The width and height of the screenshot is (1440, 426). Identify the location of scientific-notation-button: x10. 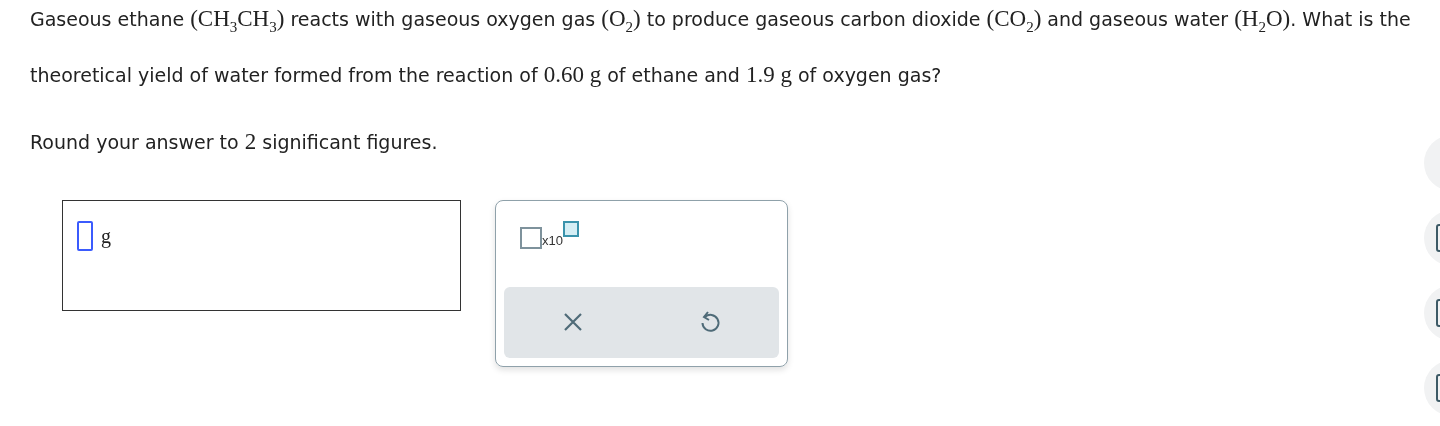
(549, 234).